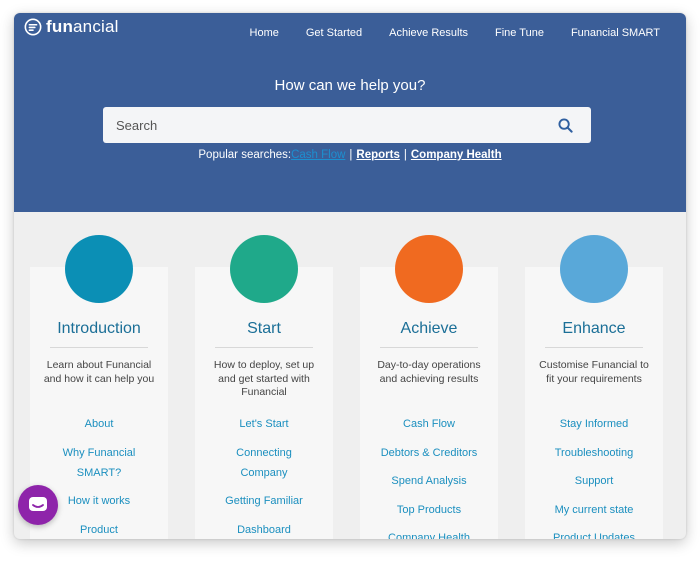 The image size is (700, 562). I want to click on brand-logo: funancial, so click(71, 27).